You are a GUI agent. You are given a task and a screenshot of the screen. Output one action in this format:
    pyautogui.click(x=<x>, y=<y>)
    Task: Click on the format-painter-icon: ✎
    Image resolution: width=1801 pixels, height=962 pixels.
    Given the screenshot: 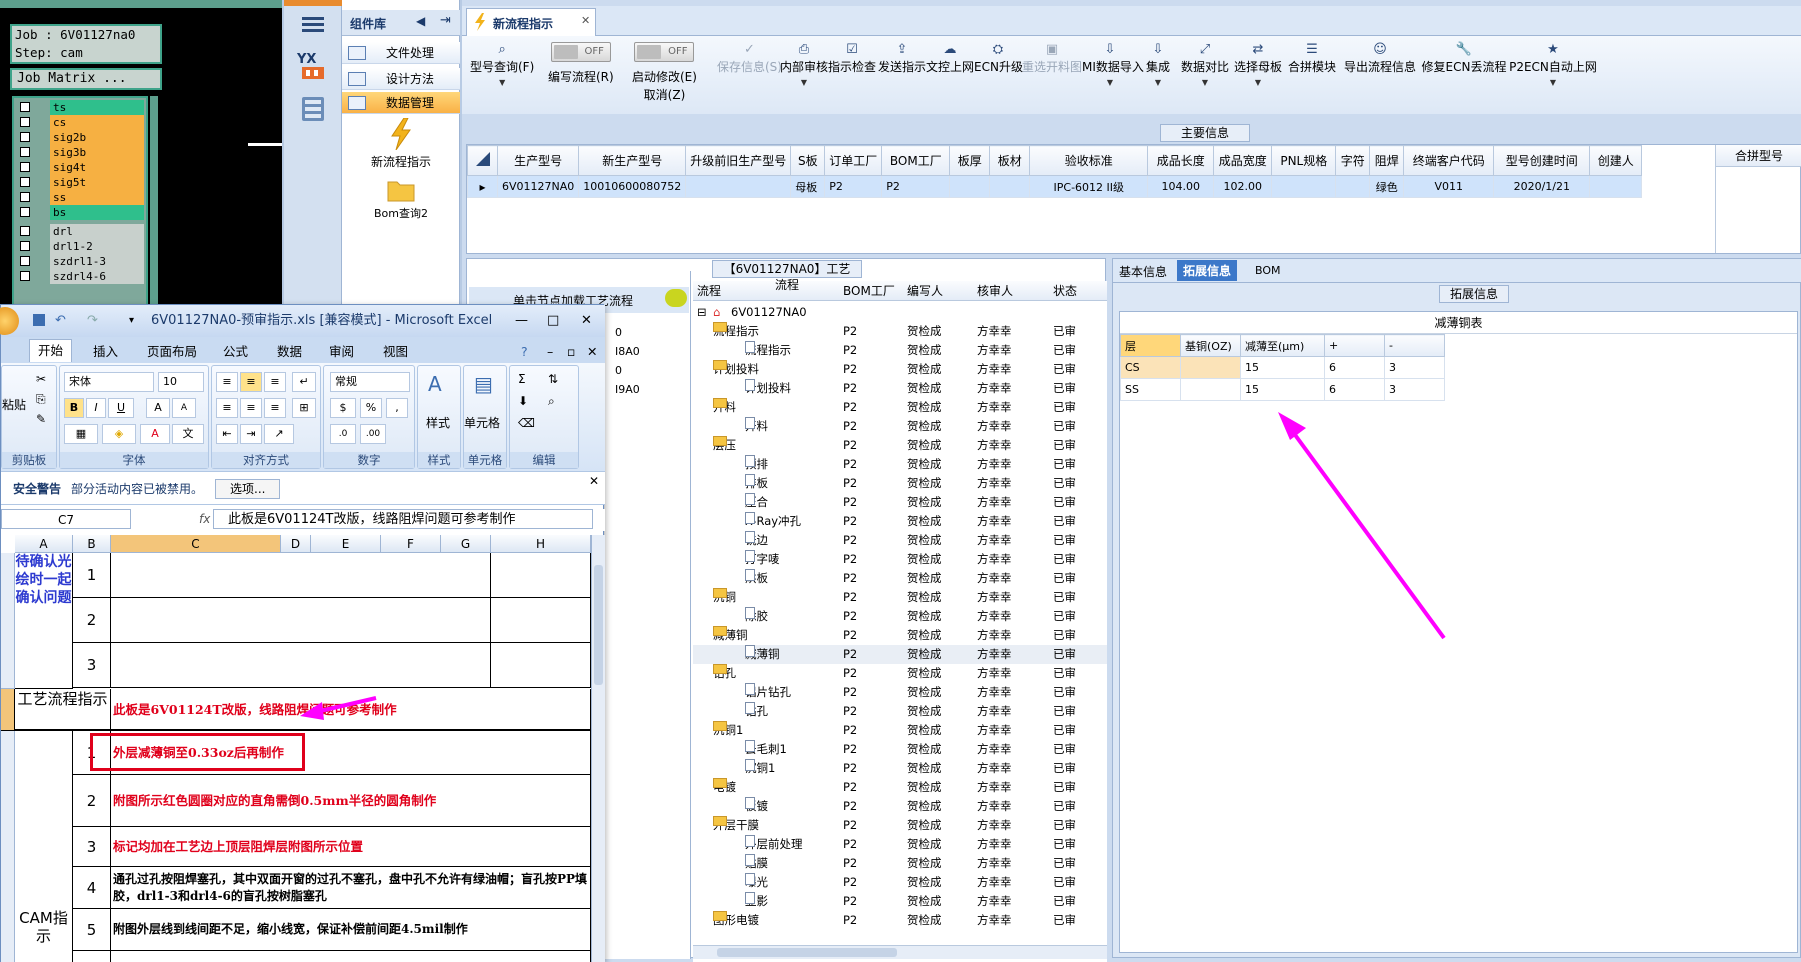 What is the action you would take?
    pyautogui.click(x=41, y=419)
    